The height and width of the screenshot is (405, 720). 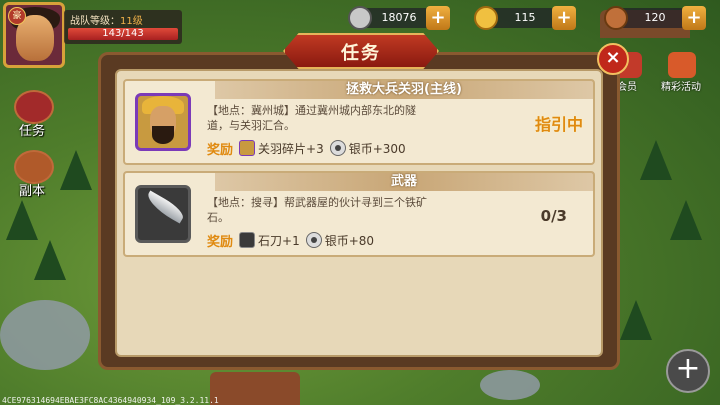 I want to click on reward-item: 石刀+1, so click(x=269, y=240).